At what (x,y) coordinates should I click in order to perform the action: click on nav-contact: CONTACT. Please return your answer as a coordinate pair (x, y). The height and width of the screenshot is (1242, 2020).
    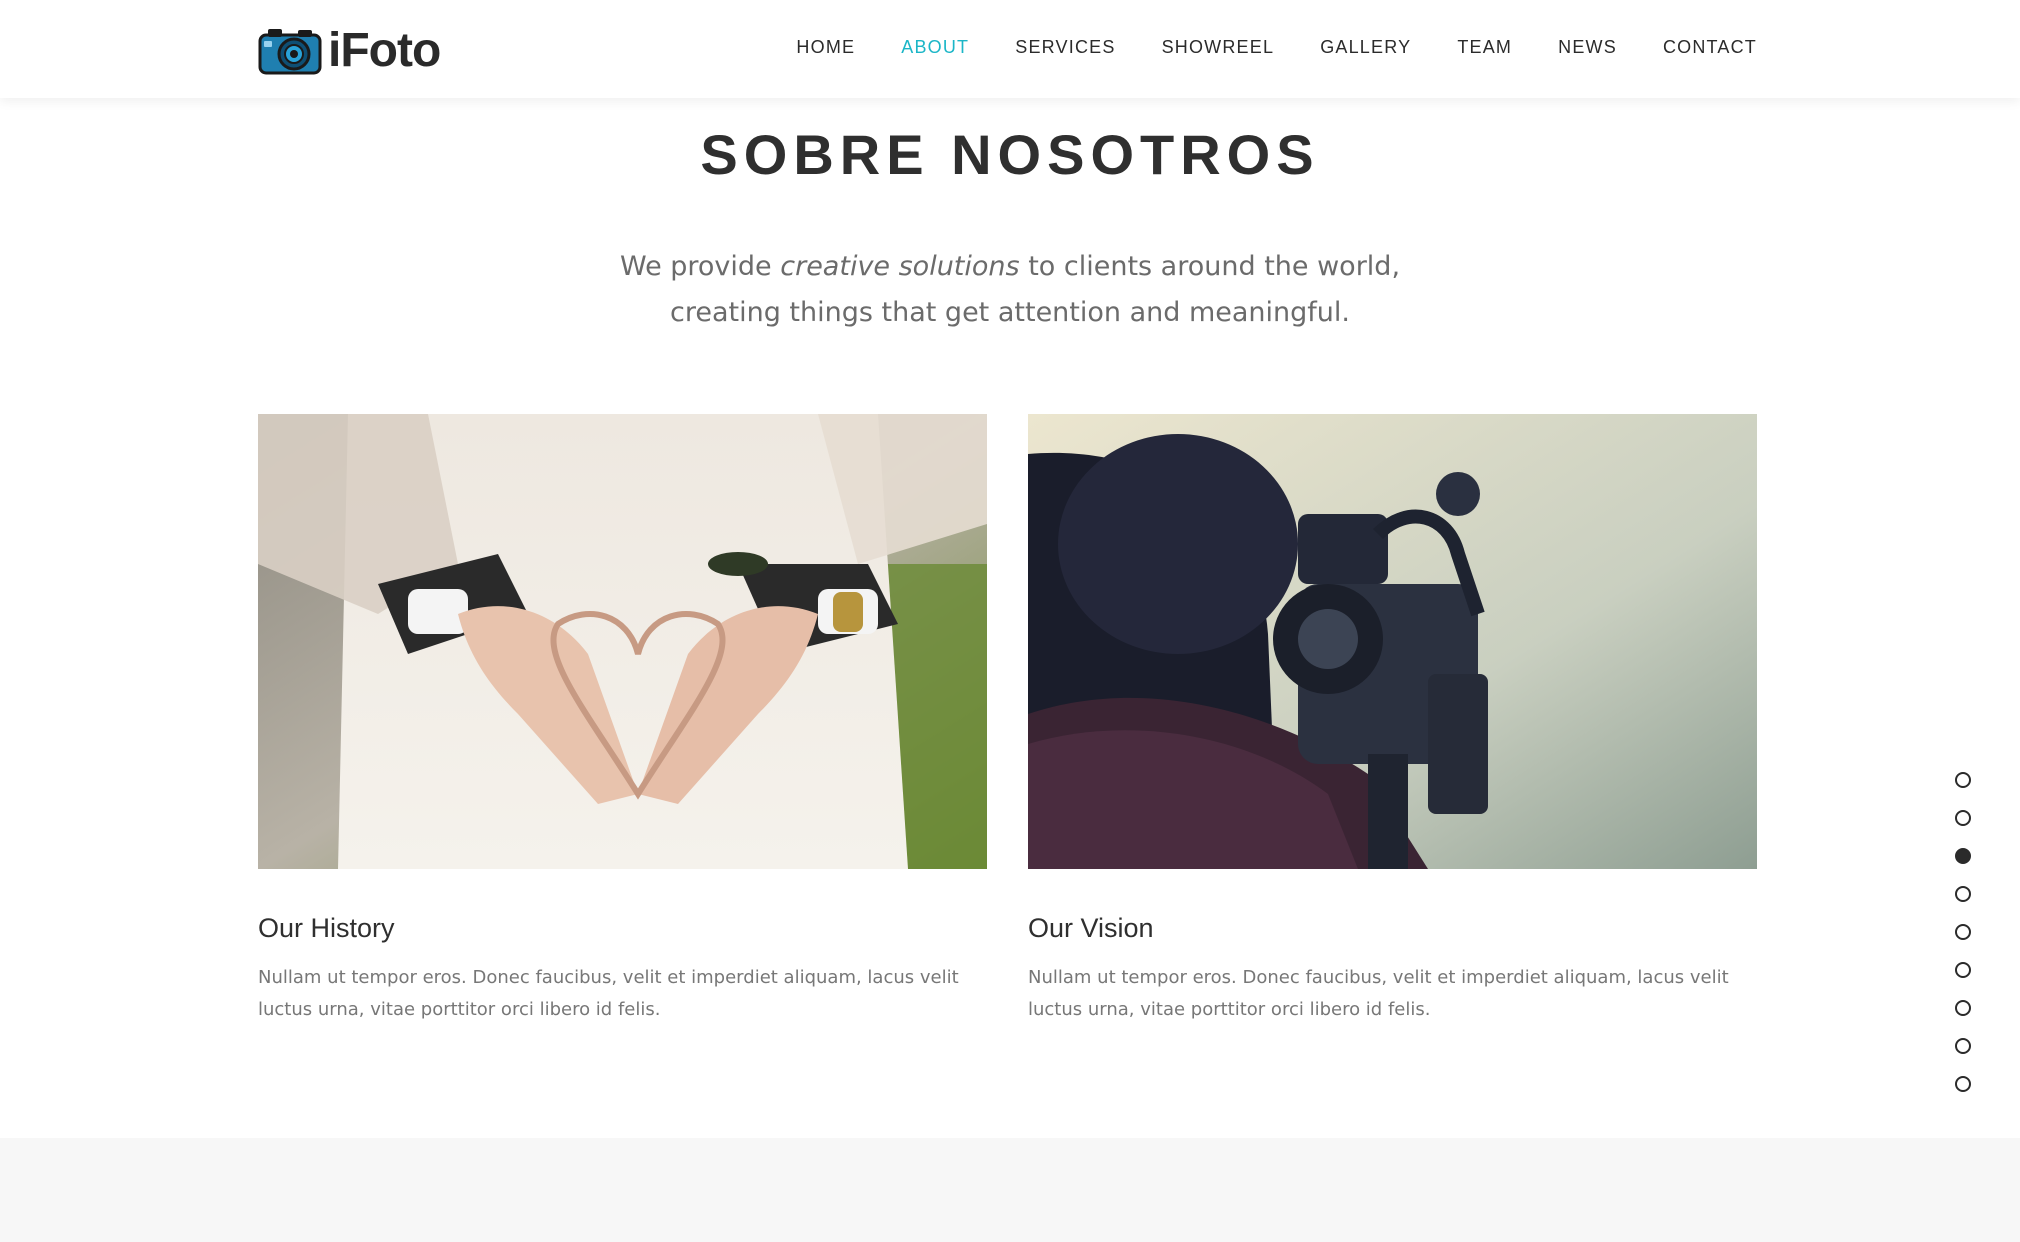
    Looking at the image, I should click on (1710, 47).